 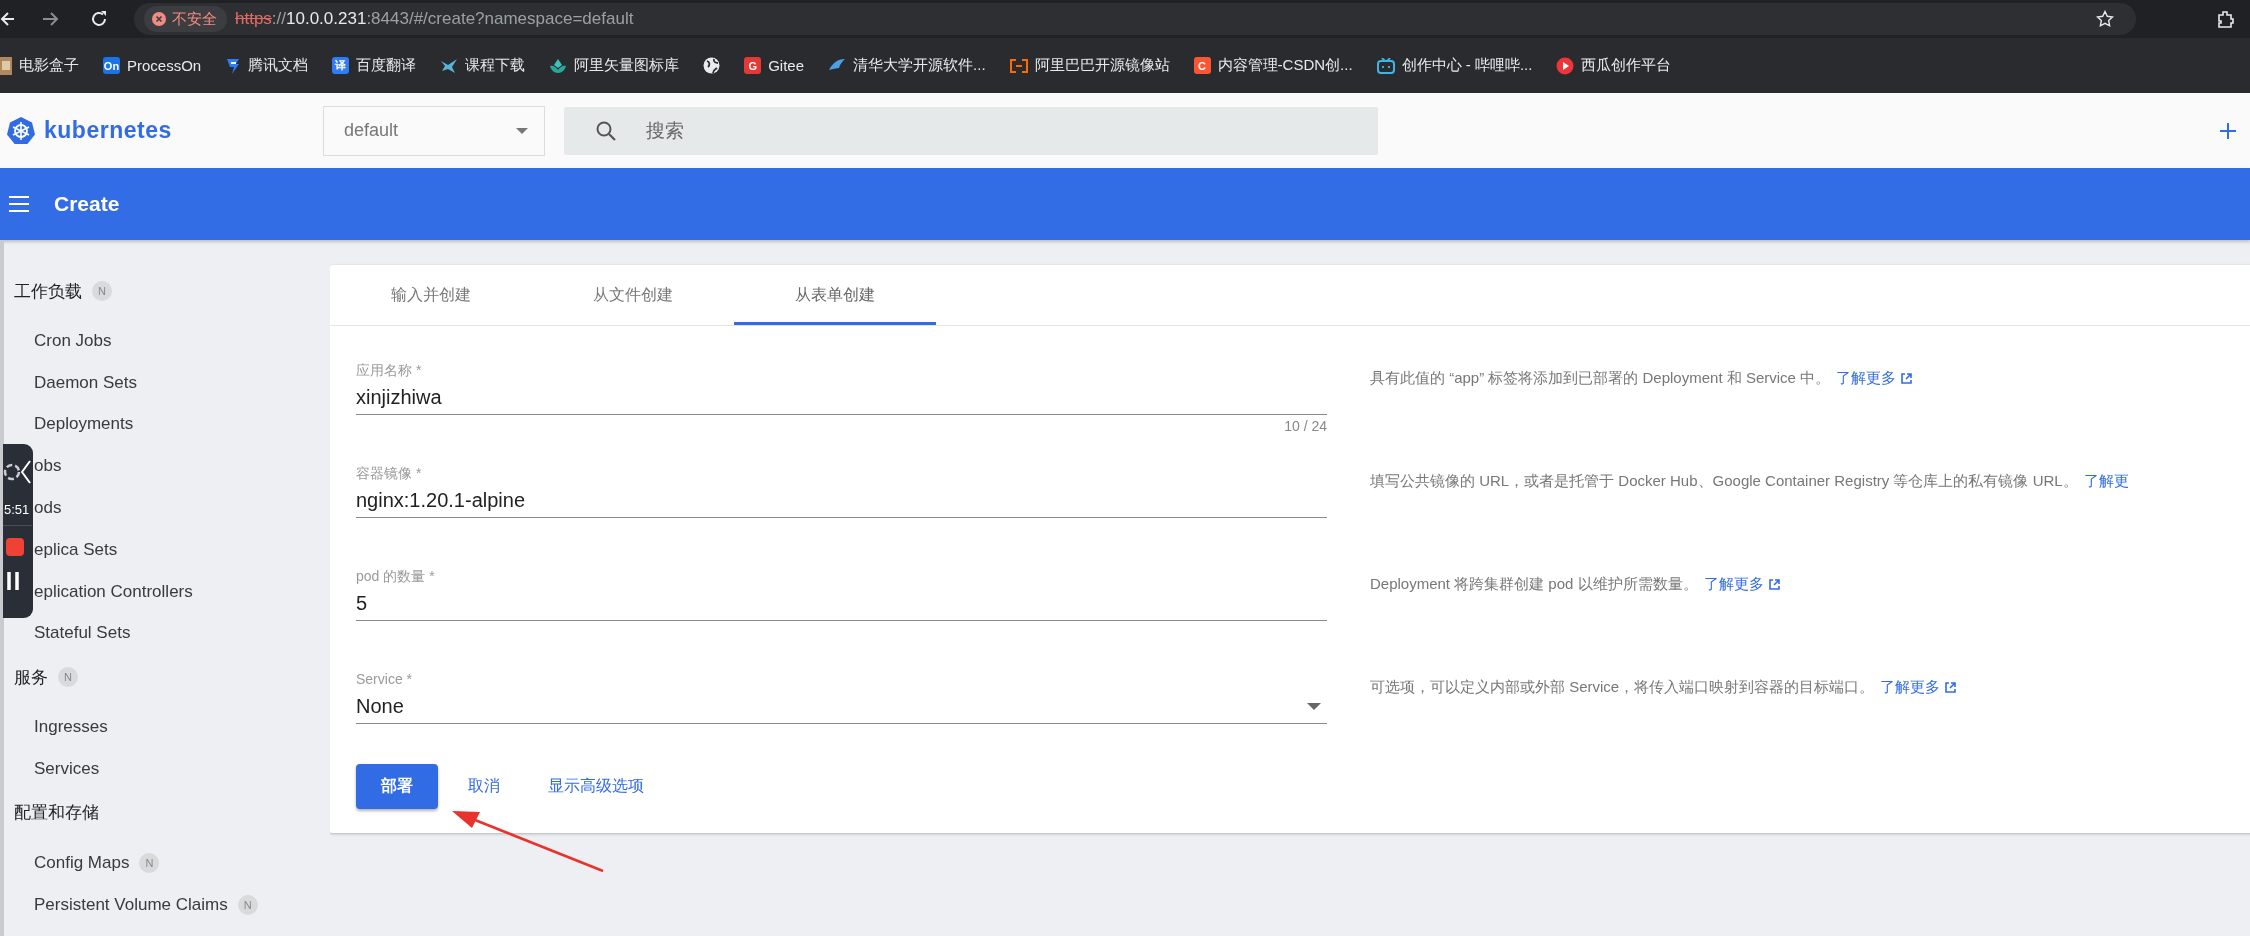 What do you see at coordinates (71, 727) in the screenshot?
I see `sidebar-item: Ingresses` at bounding box center [71, 727].